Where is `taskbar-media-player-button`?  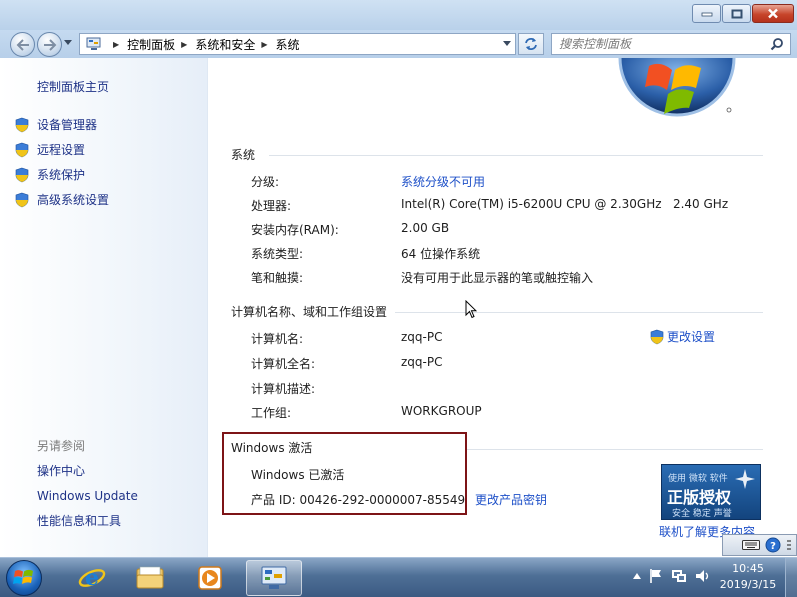
taskbar-media-player-button is located at coordinates (210, 578).